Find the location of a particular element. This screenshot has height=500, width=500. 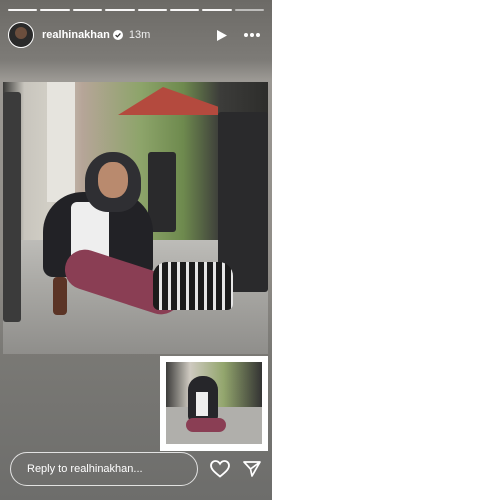

thumbnail-shirt is located at coordinates (202, 404).